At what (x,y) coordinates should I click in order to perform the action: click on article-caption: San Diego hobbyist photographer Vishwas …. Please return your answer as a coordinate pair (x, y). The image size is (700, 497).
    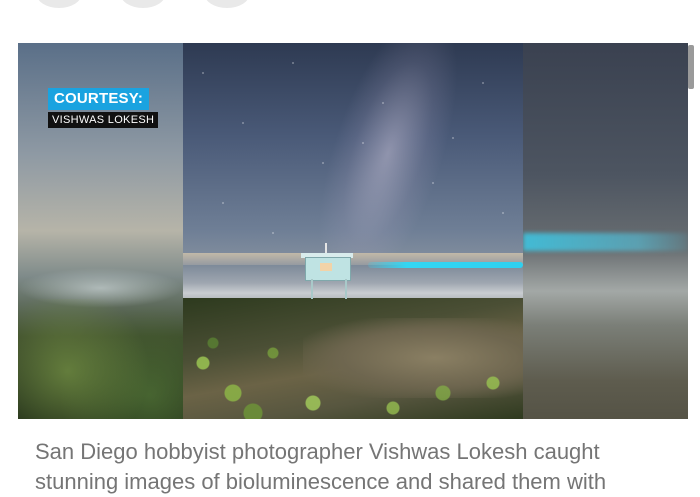
    Looking at the image, I should click on (321, 466).